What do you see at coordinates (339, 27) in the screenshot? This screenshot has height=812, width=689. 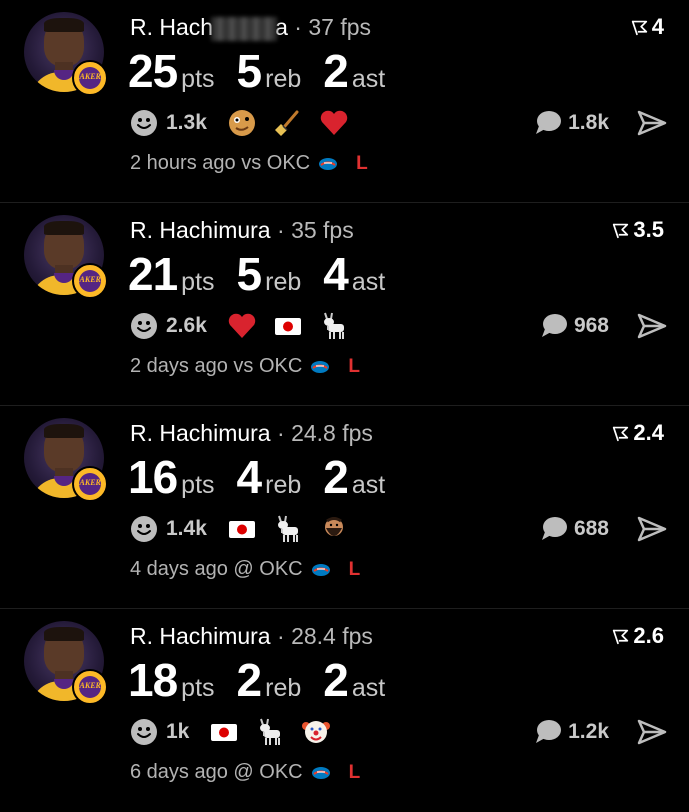 I see `fps-value: 37 fps` at bounding box center [339, 27].